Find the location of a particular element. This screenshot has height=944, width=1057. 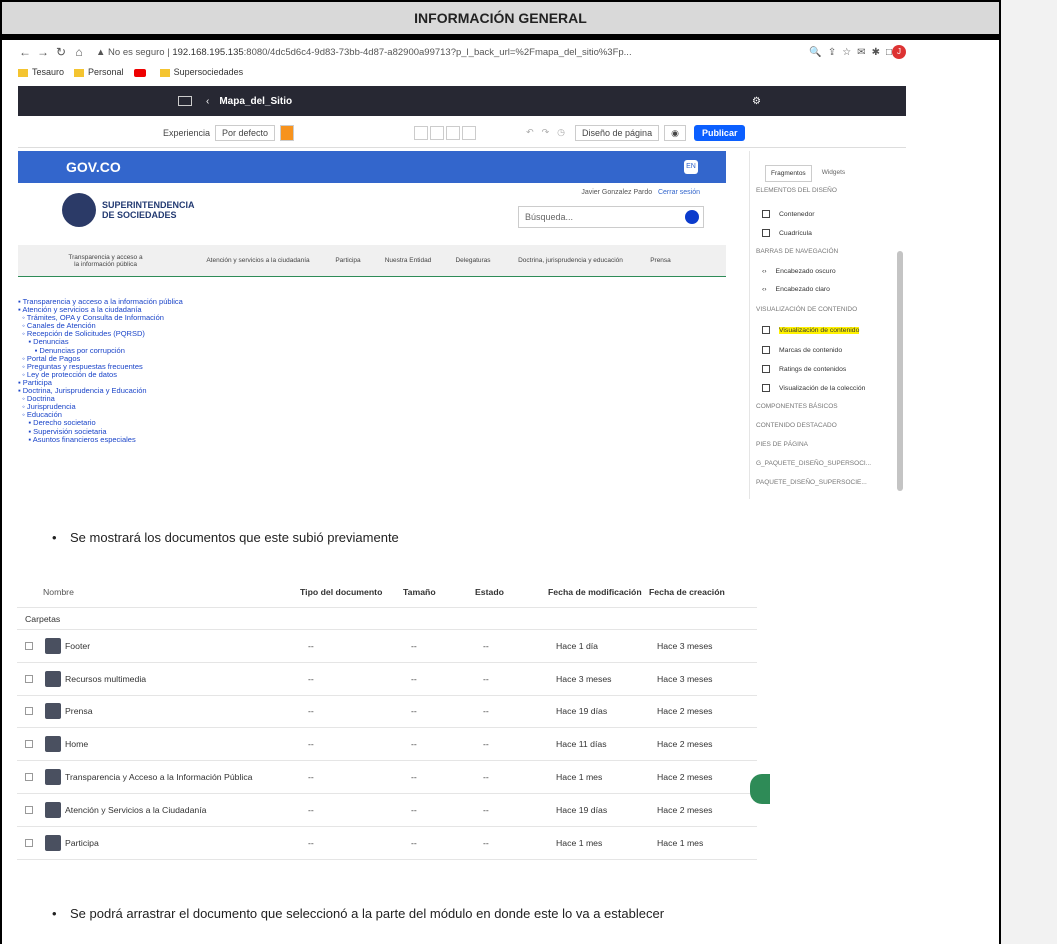

desktop-icon is located at coordinates (421, 132).